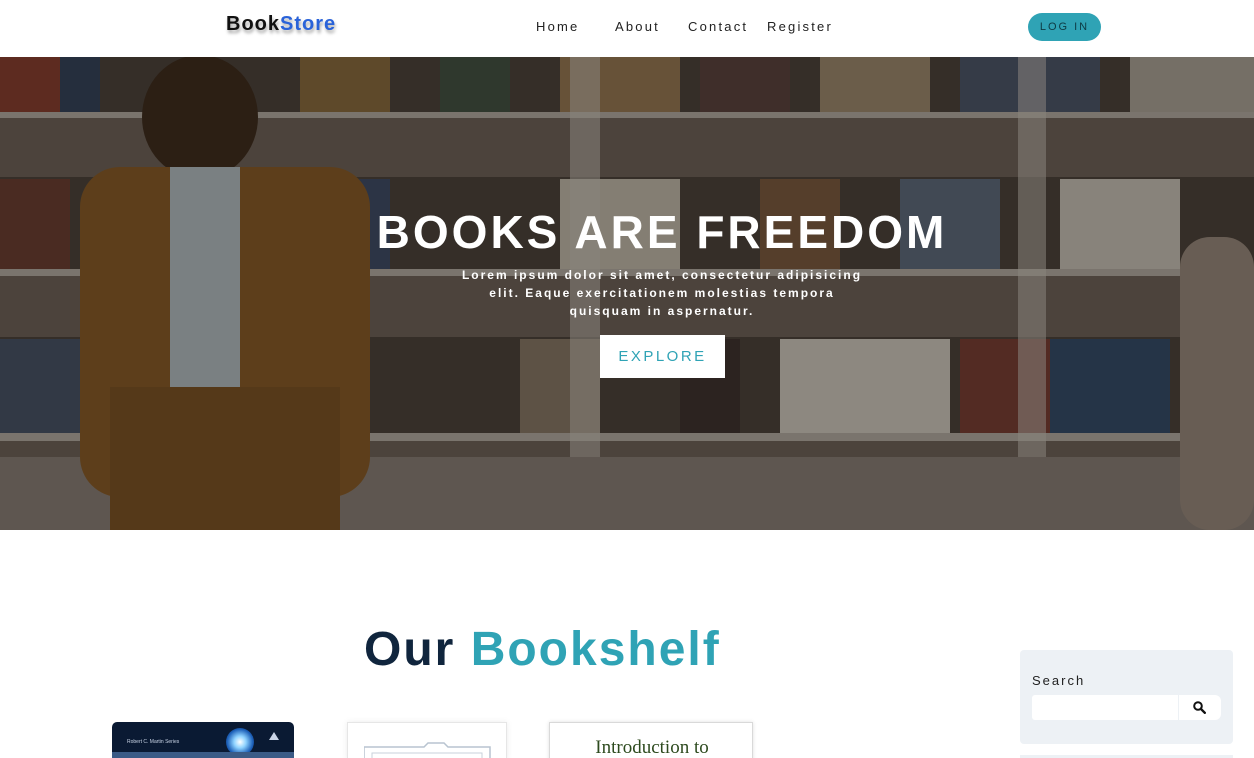 The height and width of the screenshot is (758, 1254). Describe the element at coordinates (1064, 27) in the screenshot. I see `login-button: LOG IN` at that location.